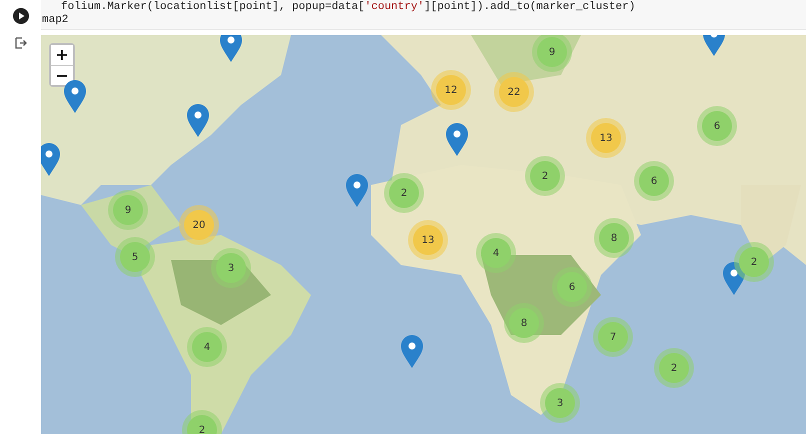  I want to click on run-button, so click(20, 16).